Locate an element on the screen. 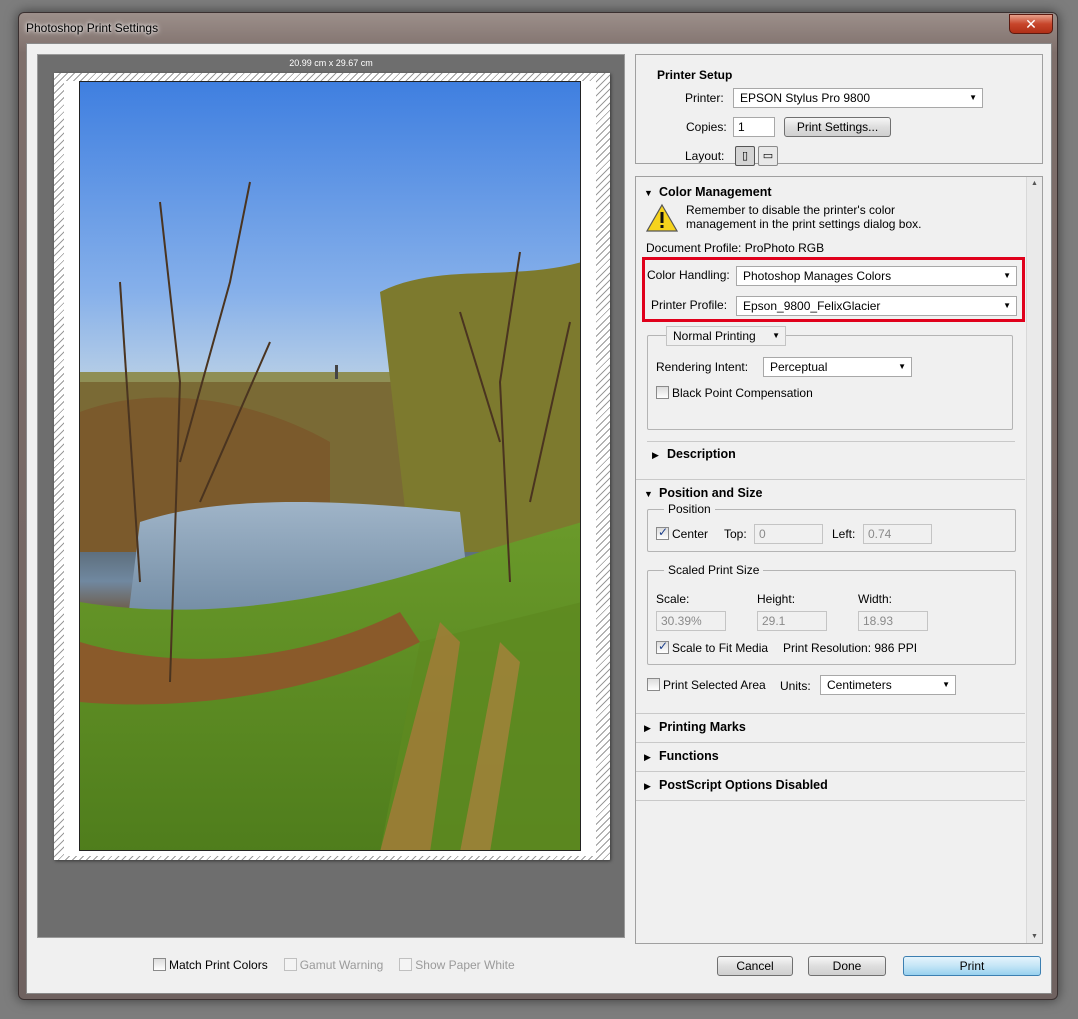 The height and width of the screenshot is (1019, 1078). color-management-header: ▼ Color Management is located at coordinates (708, 192).